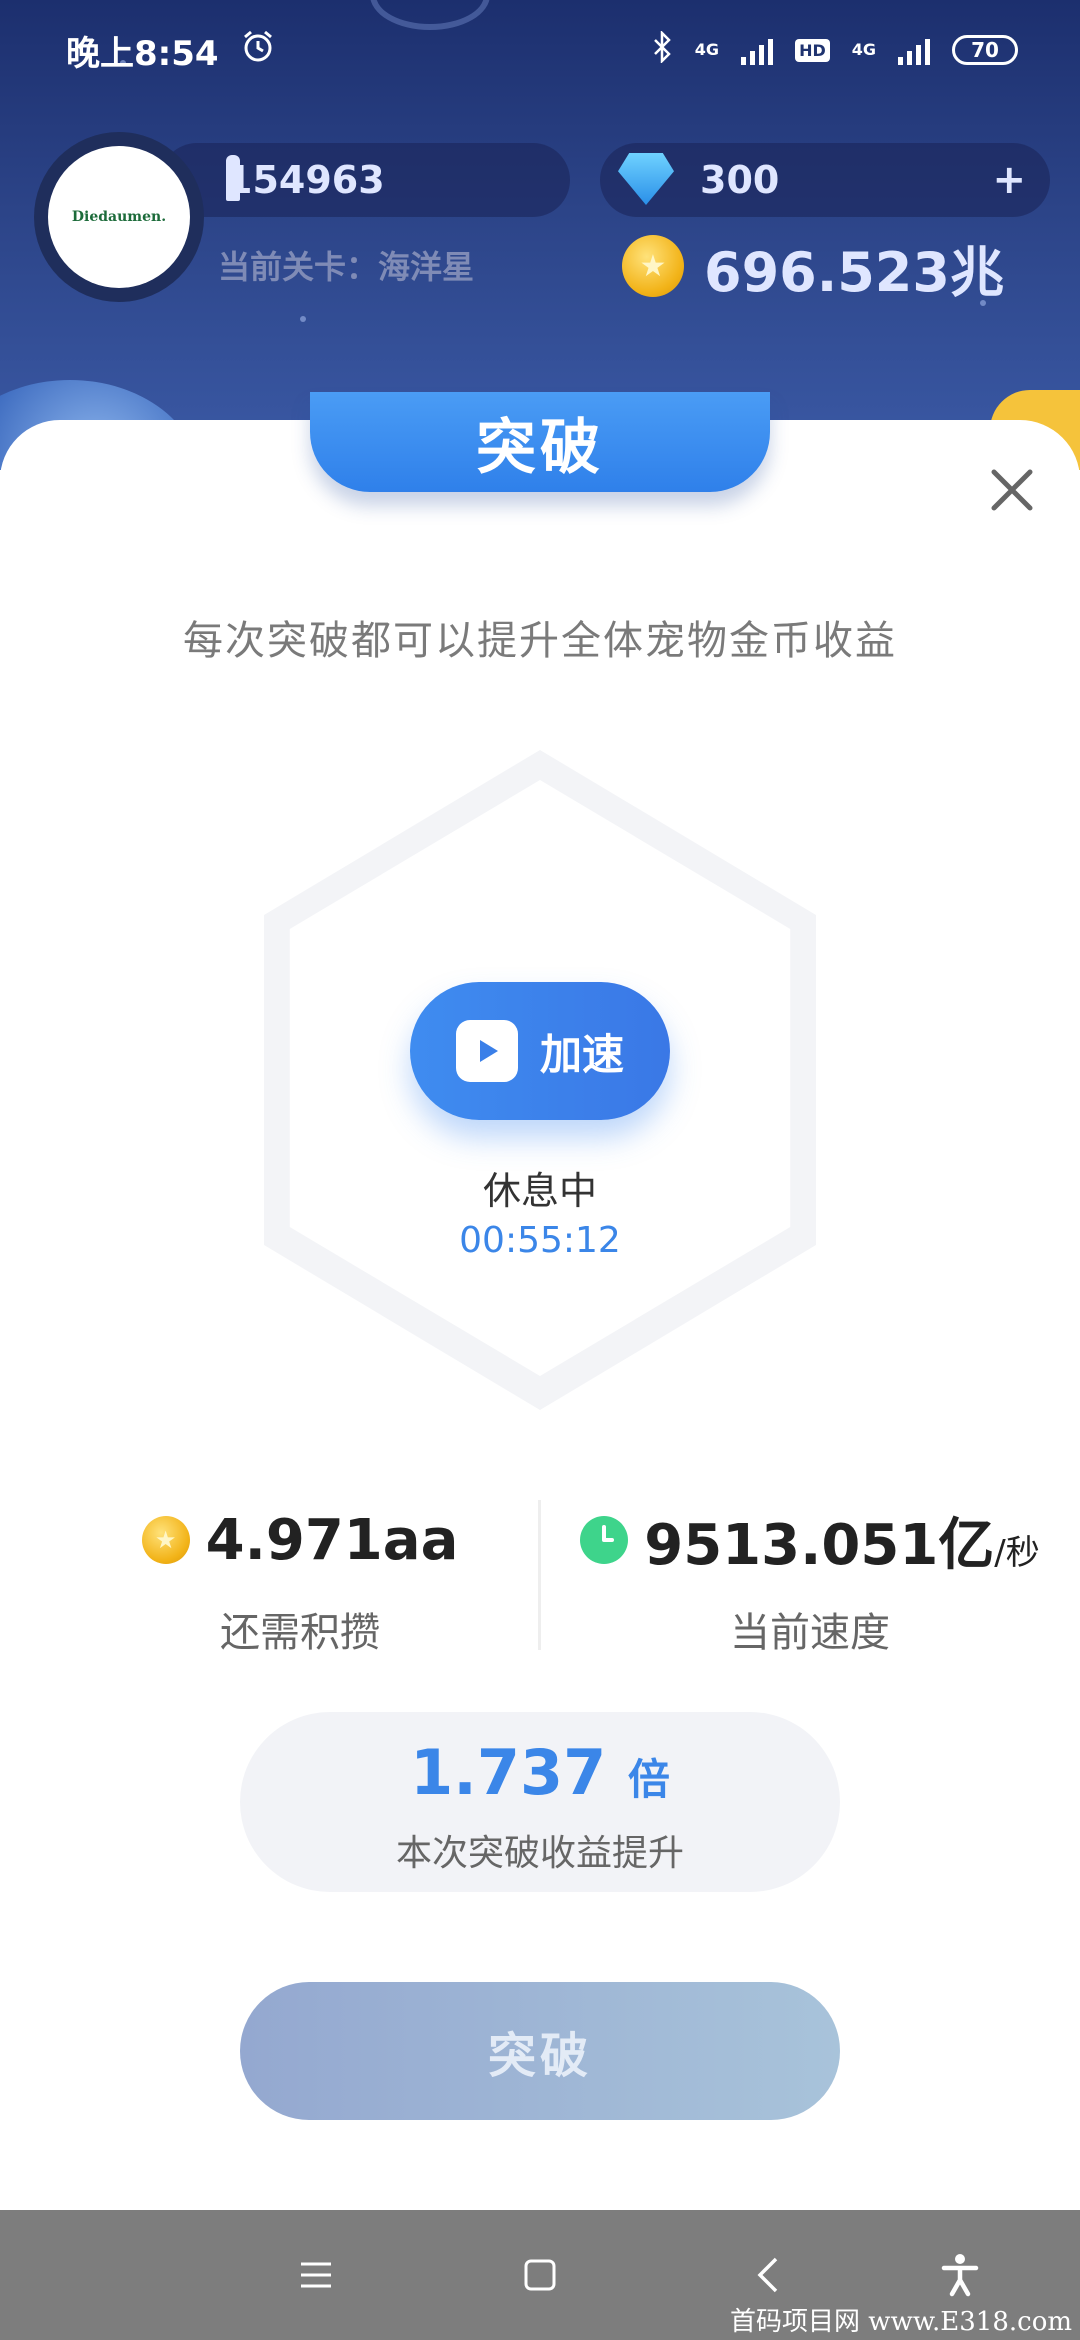 Image resolution: width=1080 pixels, height=2340 pixels. Describe the element at coordinates (985, 50) in the screenshot. I see `battery-indicator: 70` at that location.